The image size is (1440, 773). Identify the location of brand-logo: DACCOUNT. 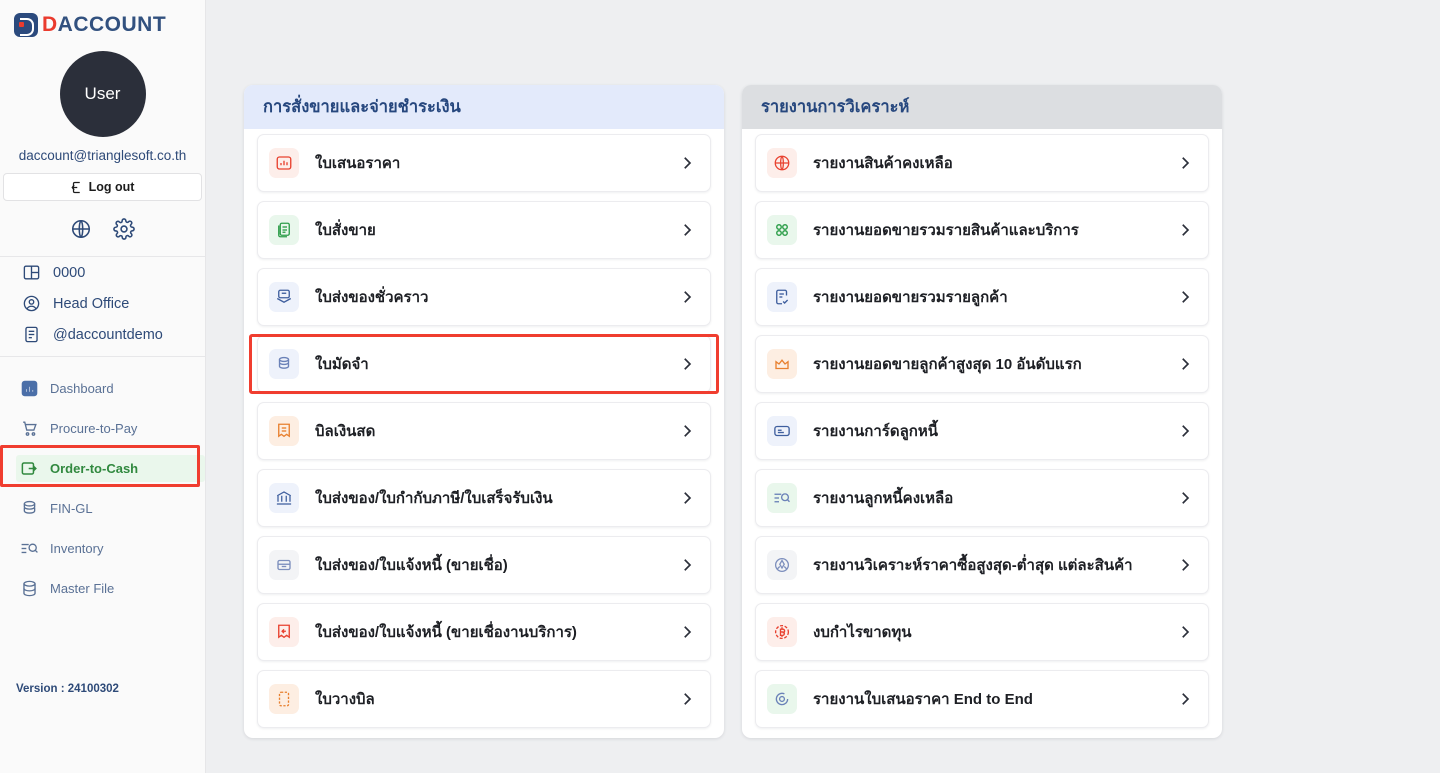
(102, 22).